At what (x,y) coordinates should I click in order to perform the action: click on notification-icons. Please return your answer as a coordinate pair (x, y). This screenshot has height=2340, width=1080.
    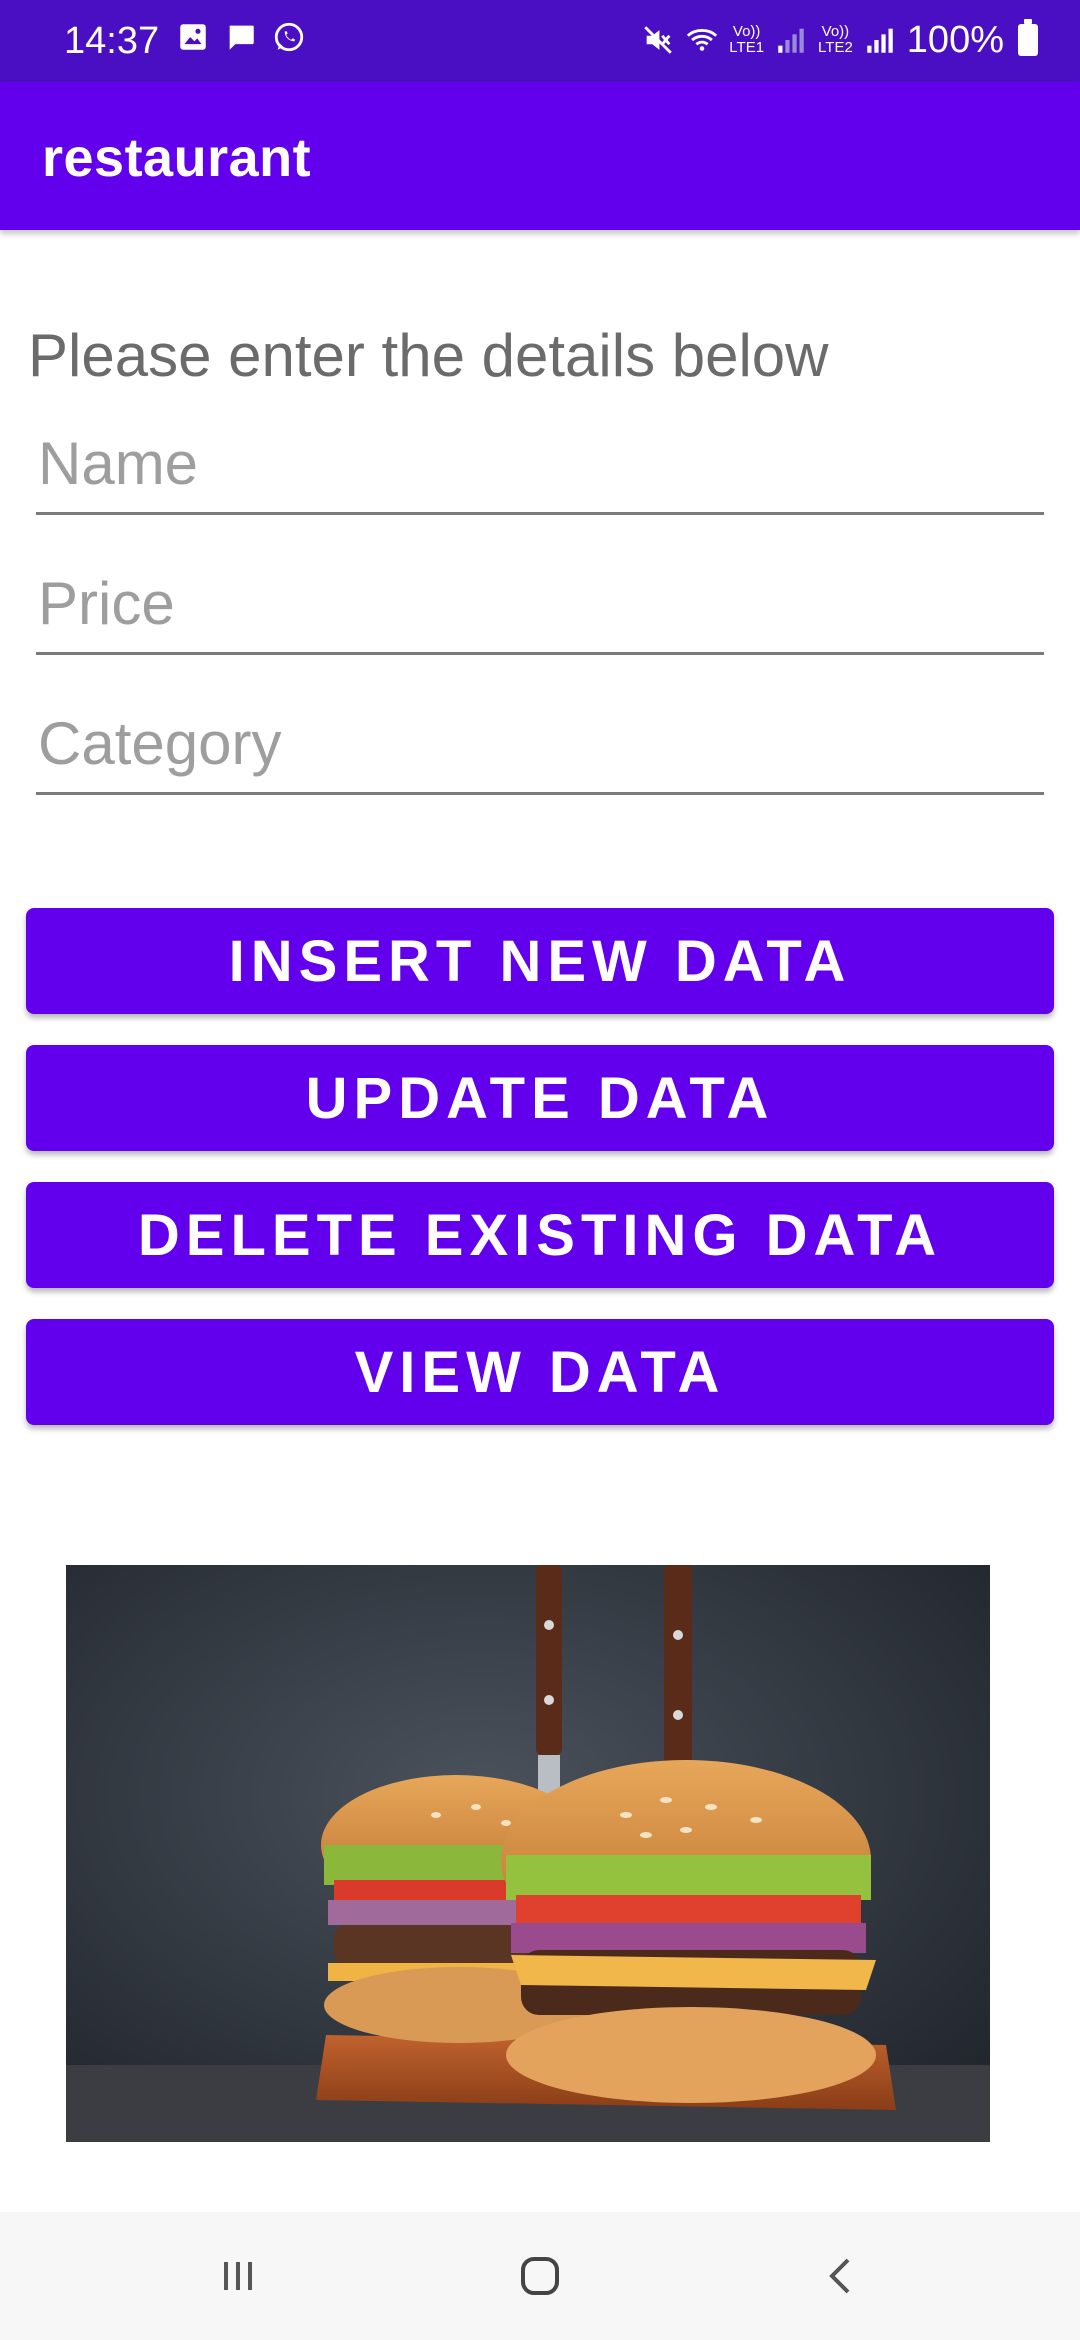
    Looking at the image, I should click on (241, 37).